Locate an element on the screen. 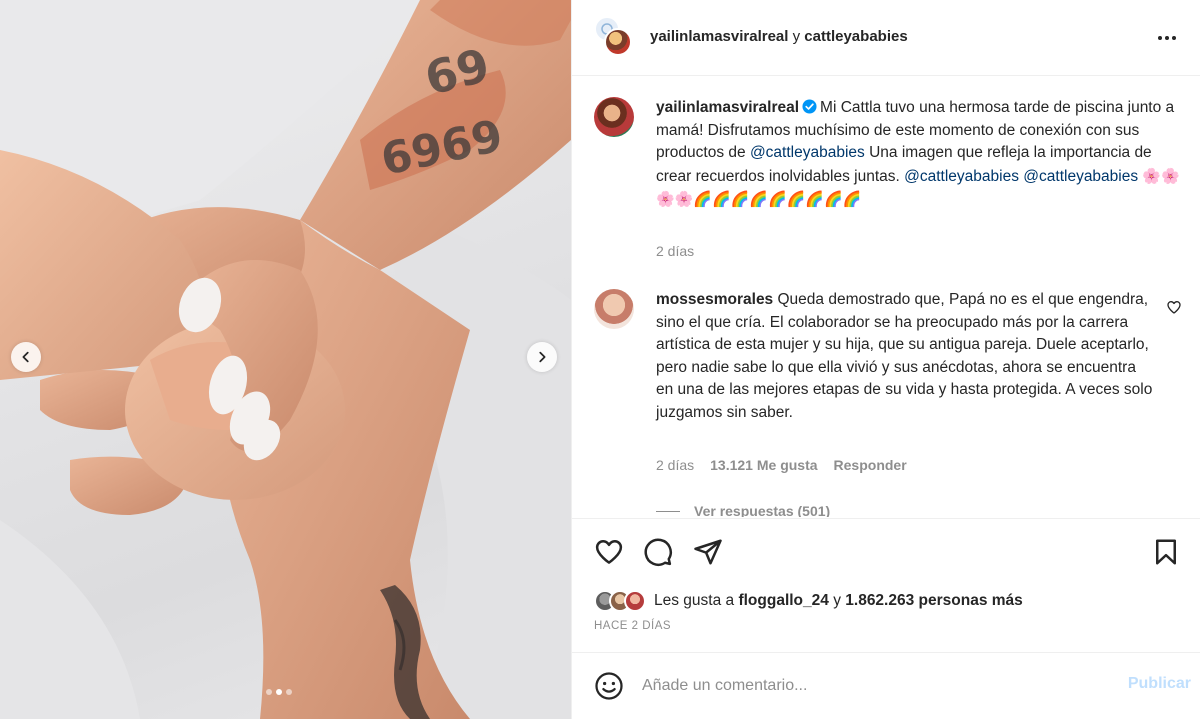 This screenshot has height=719, width=1200. likes-middle: y is located at coordinates (837, 600).